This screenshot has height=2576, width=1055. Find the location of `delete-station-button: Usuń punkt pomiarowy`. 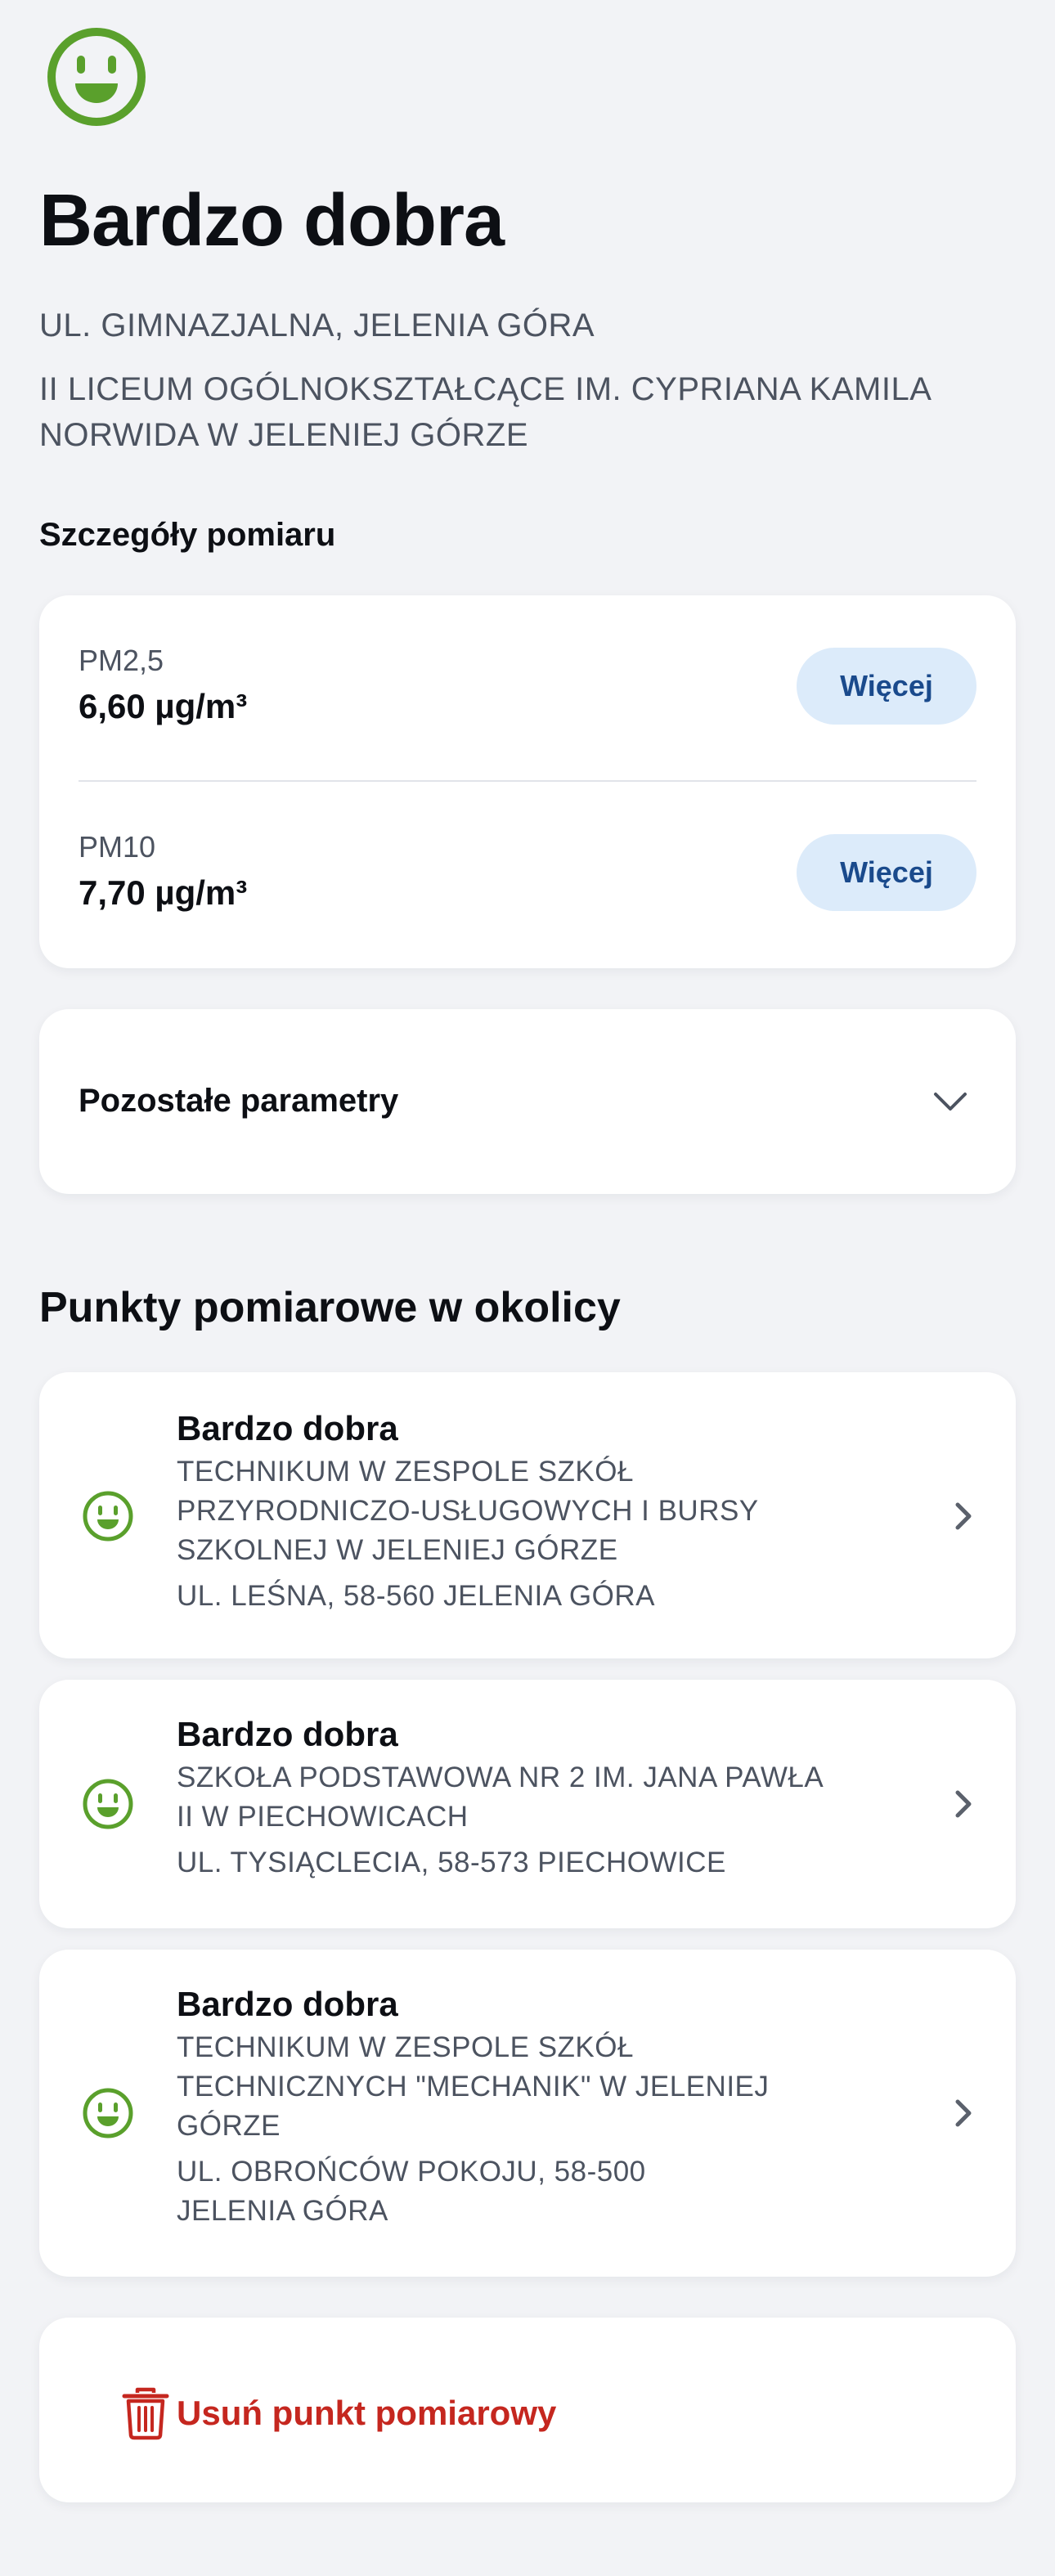

delete-station-button: Usuń punkt pomiarowy is located at coordinates (527, 2410).